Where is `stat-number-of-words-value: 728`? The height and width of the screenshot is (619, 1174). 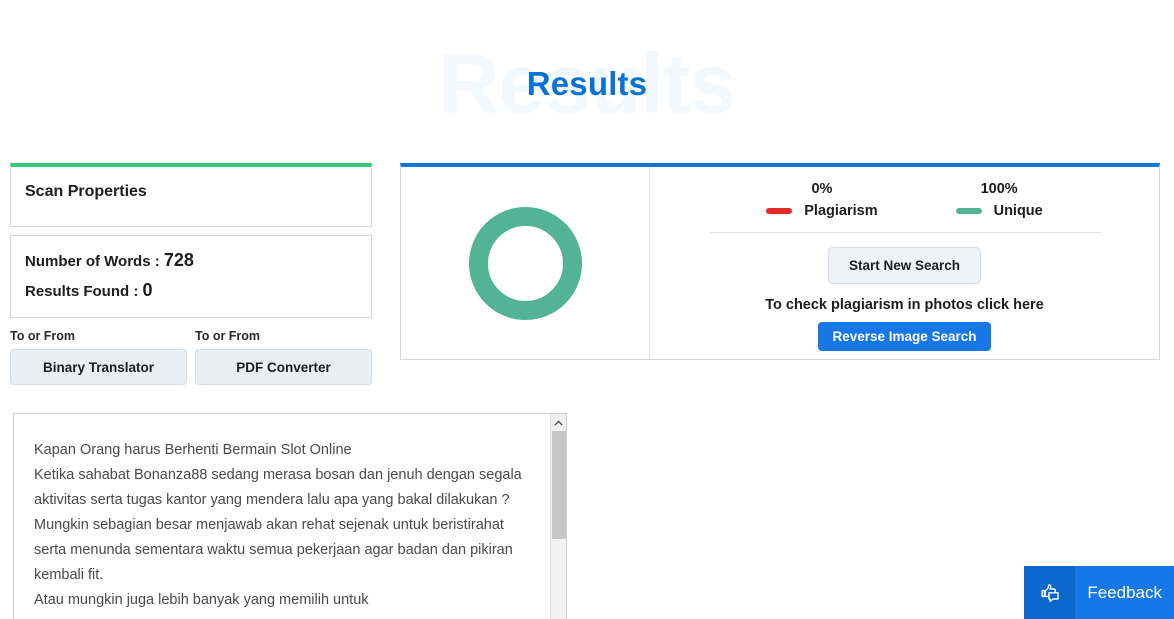 stat-number-of-words-value: 728 is located at coordinates (178, 260).